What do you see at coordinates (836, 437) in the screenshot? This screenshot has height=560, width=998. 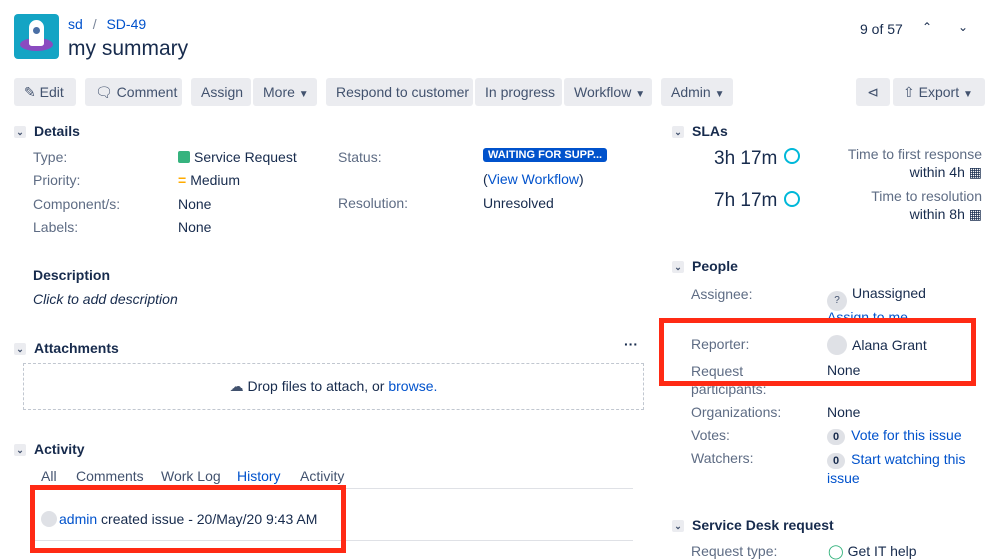 I see `votes-count: 0` at bounding box center [836, 437].